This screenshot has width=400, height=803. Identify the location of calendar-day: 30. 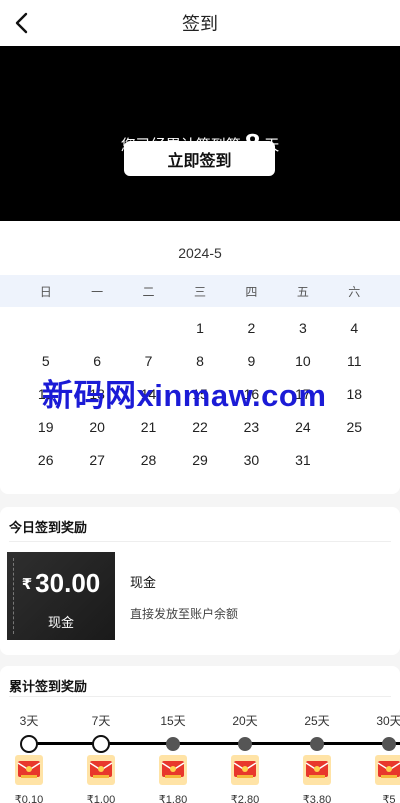
(251, 459).